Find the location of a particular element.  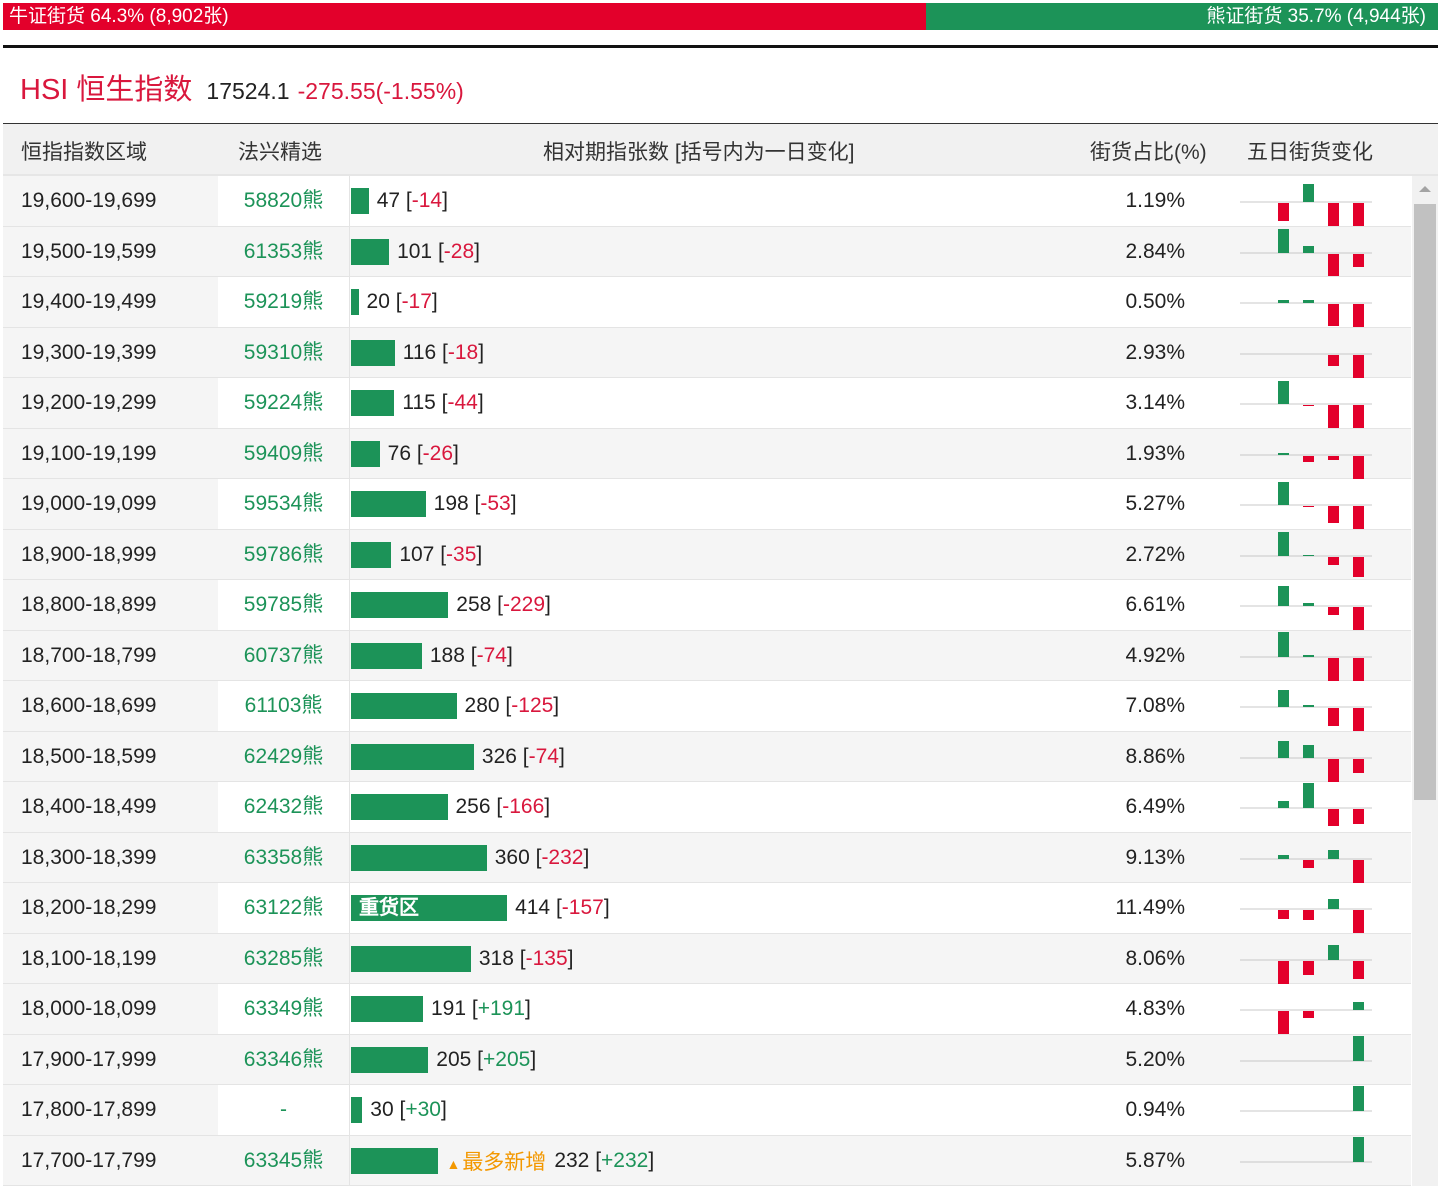

range-cell: 17,900-17,999 is located at coordinates (110, 1059).